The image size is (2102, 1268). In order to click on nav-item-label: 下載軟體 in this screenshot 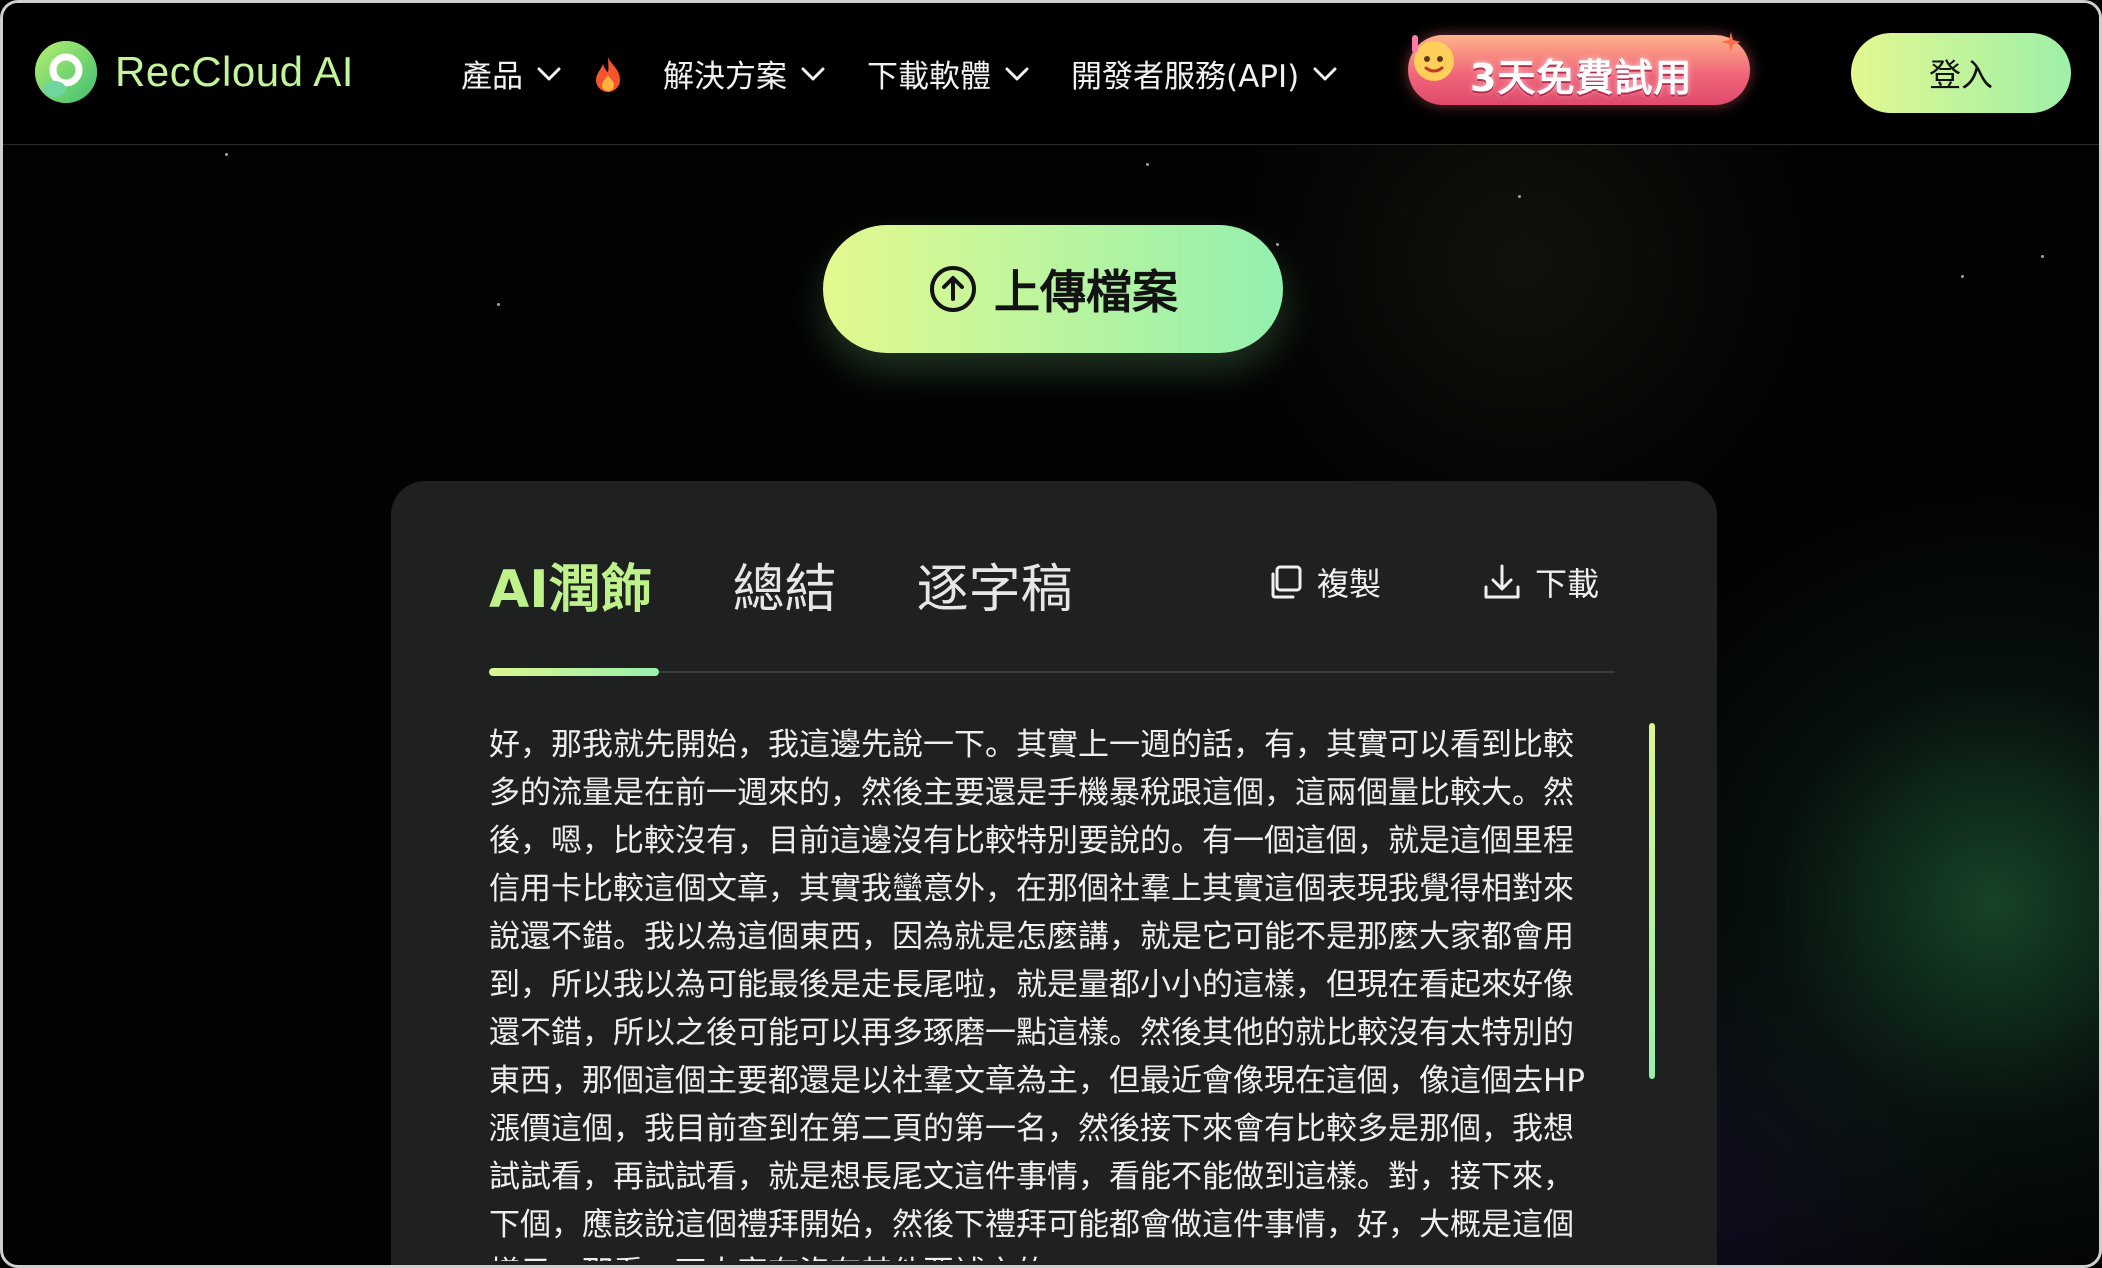, I will do `click(929, 77)`.